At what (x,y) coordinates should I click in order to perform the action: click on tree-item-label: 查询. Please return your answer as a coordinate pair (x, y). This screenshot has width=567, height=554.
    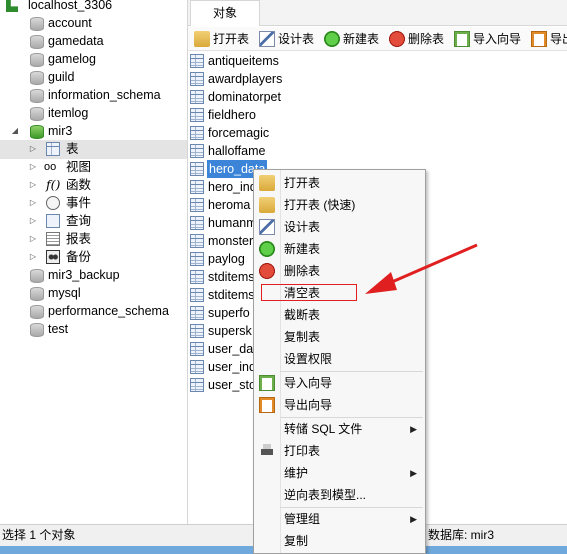
    Looking at the image, I should click on (79, 221).